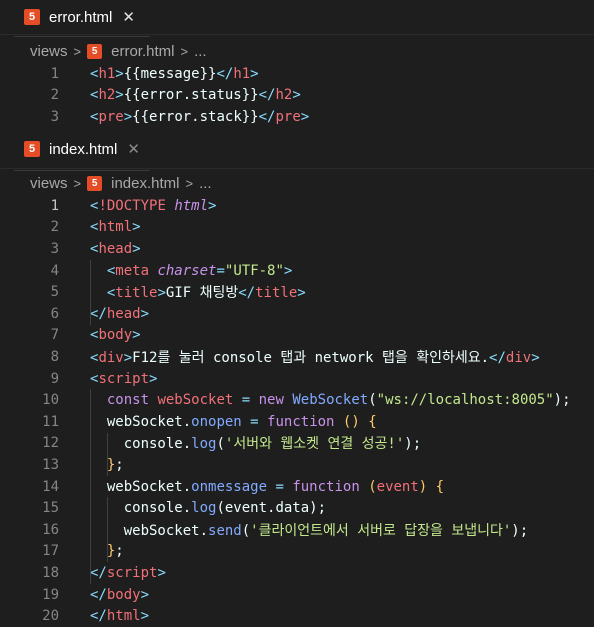 The height and width of the screenshot is (627, 594). I want to click on line-number: 1, so click(54, 73).